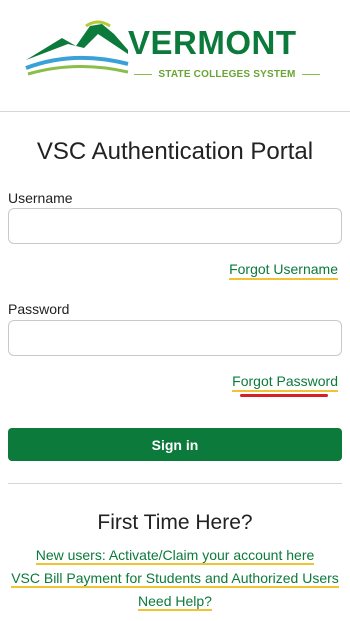 This screenshot has height=621, width=350. Describe the element at coordinates (40, 198) in the screenshot. I see `username-label: Username` at that location.